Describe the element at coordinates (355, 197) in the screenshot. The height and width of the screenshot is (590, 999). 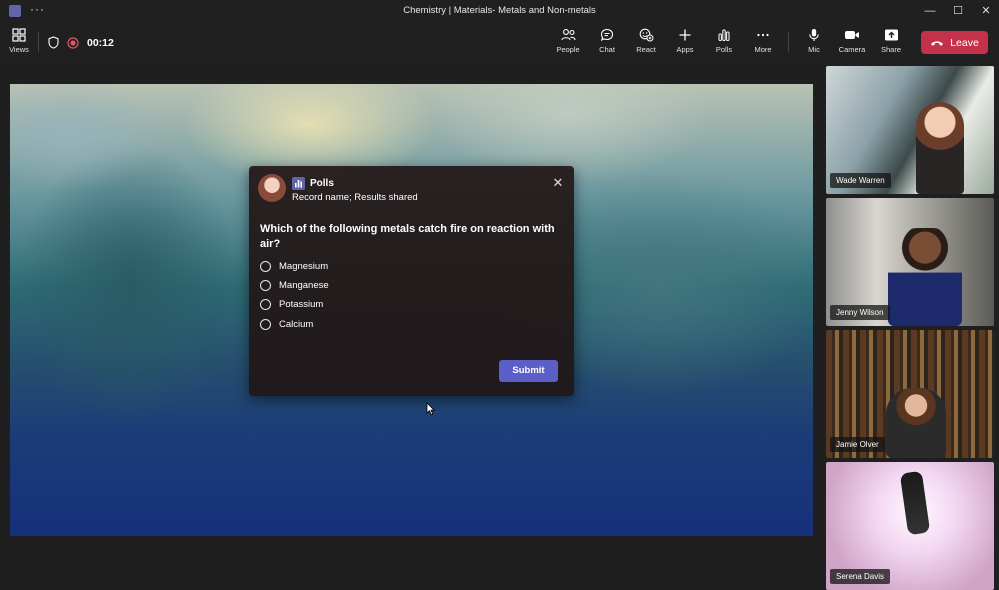
I see `poll-subtitle: Record name; Results shared` at that location.